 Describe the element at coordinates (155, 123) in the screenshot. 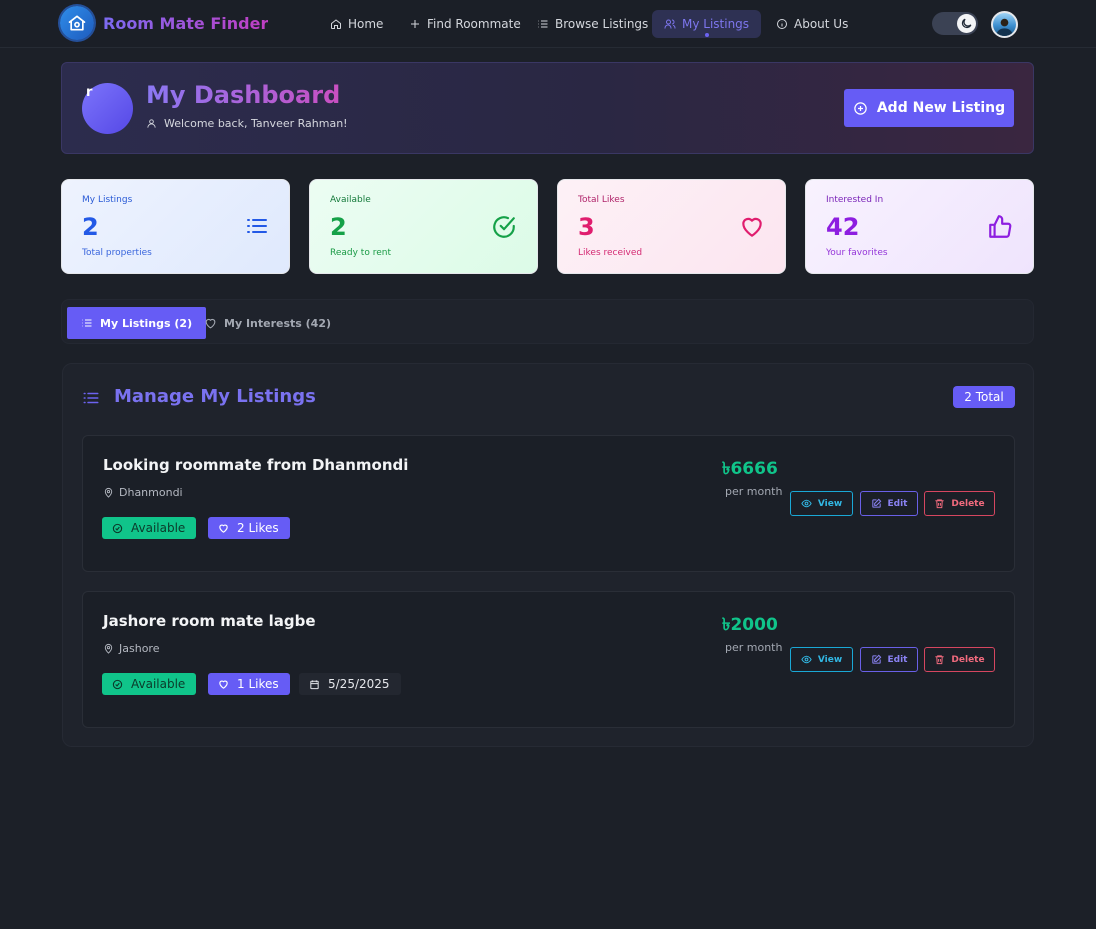

I see `user-icon` at that location.